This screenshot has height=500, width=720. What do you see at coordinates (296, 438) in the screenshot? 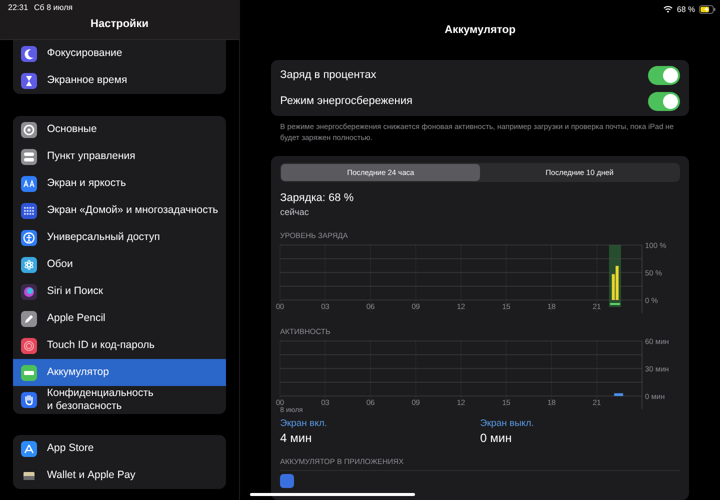
I see `stat-value: 4 мин` at bounding box center [296, 438].